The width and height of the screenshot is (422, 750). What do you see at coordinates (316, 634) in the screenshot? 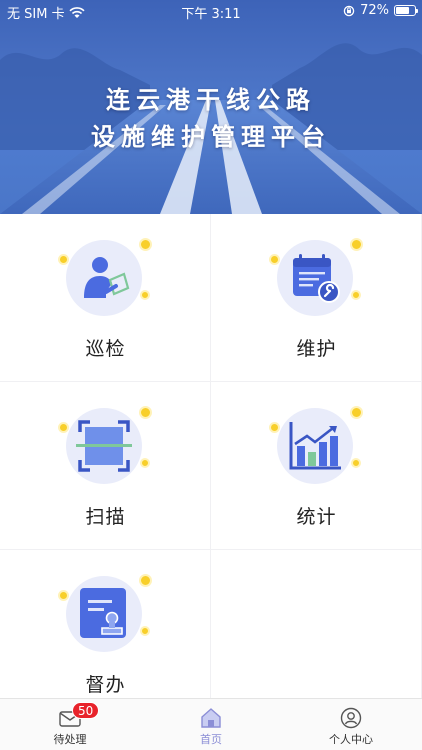
I see `menu-empty-cell` at bounding box center [316, 634].